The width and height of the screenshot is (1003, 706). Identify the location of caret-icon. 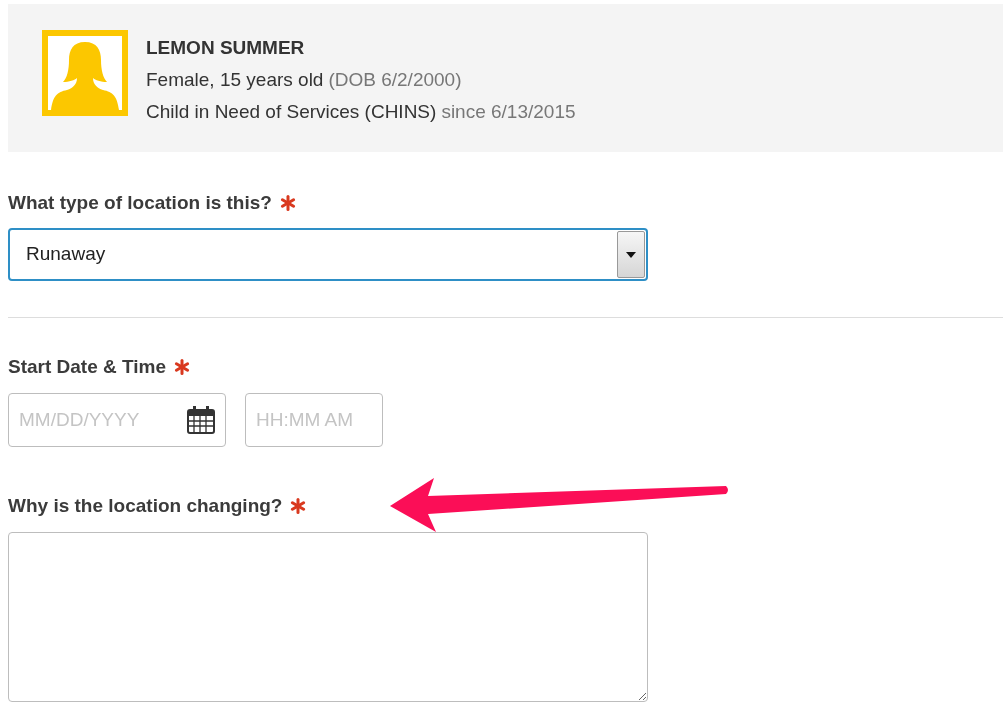
(631, 254).